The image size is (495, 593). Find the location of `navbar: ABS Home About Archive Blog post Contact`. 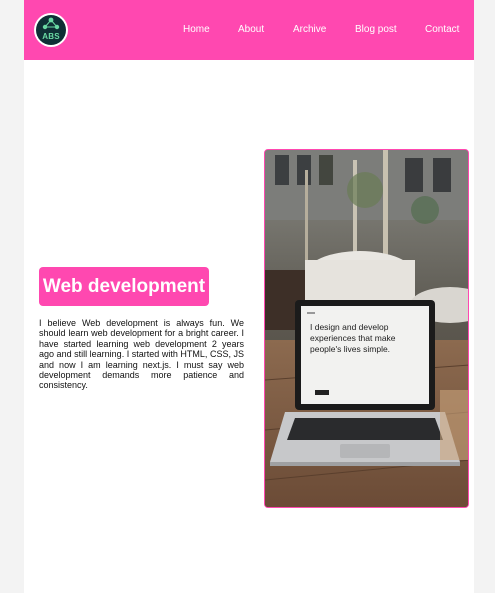

navbar: ABS Home About Archive Blog post Contact is located at coordinates (249, 30).